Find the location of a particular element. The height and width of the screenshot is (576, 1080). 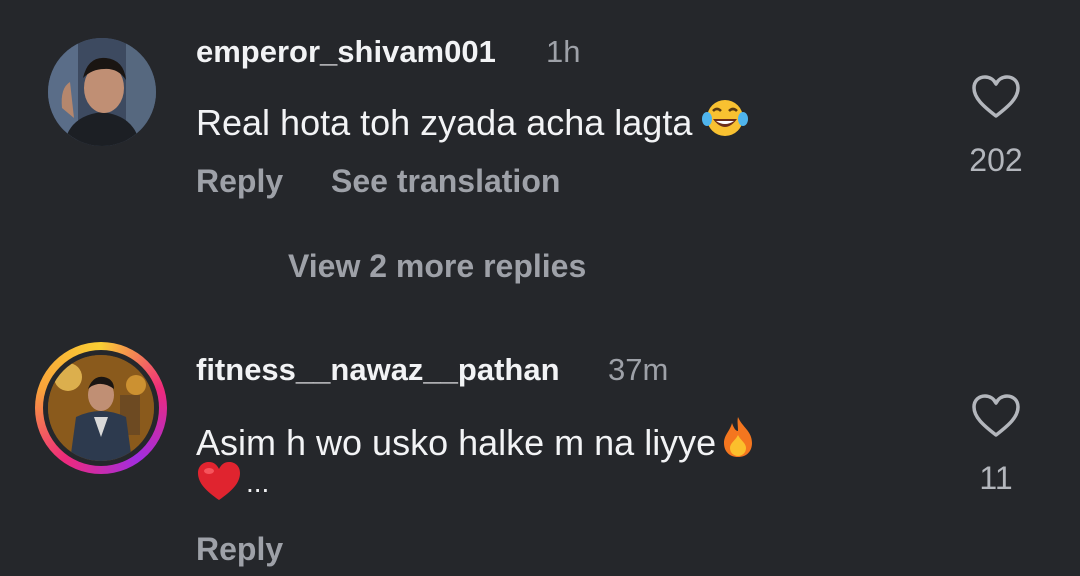

comment-username: fitness__nawaz__pathan is located at coordinates (378, 370).